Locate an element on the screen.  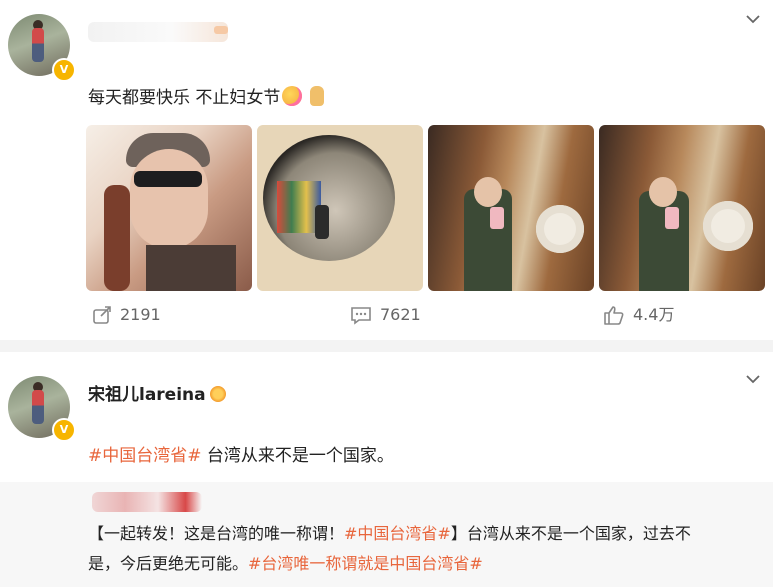
like-icon is located at coordinates (614, 315).